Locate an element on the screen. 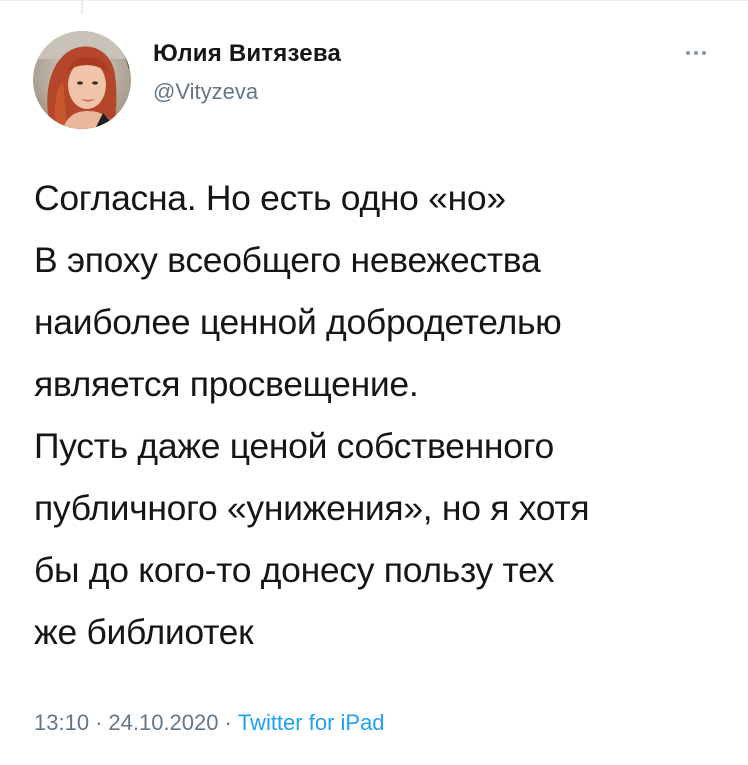  tweet-text-line: В эпоху всеобщего невежества is located at coordinates (287, 260).